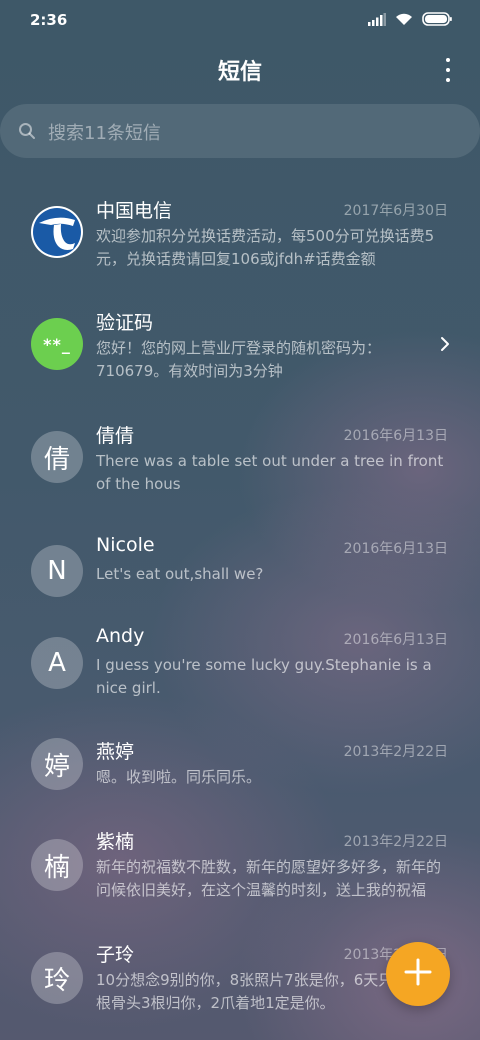  What do you see at coordinates (239, 359) in the screenshot?
I see `message-preview: 您好！您的网上营业厅登录的随机密码为：710679。有效时间为3分钟` at bounding box center [239, 359].